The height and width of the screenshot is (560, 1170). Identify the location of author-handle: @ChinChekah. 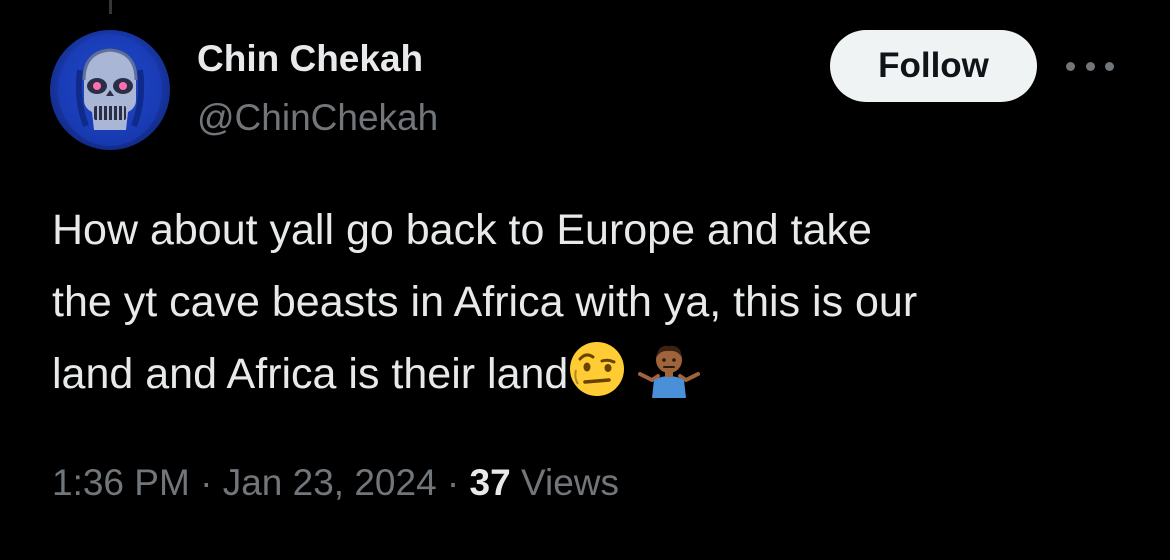
(317, 118).